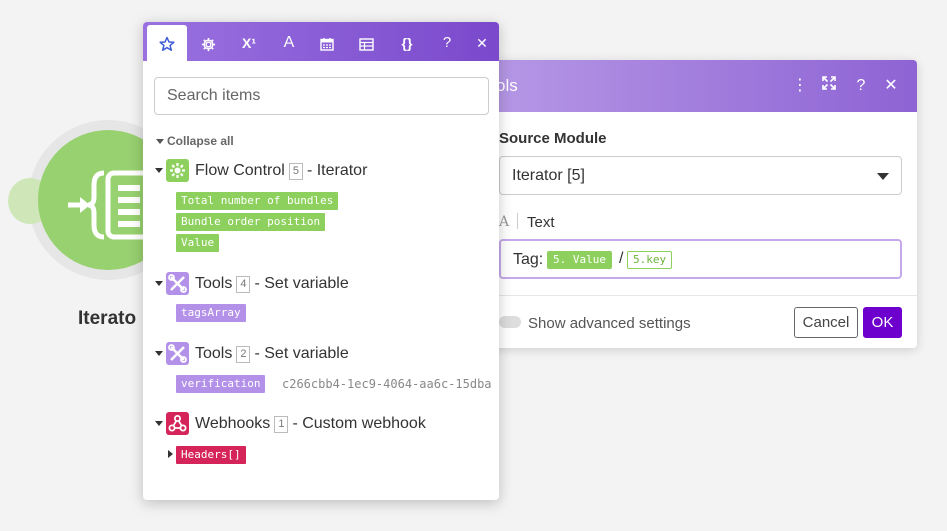 The height and width of the screenshot is (531, 947). Describe the element at coordinates (541, 222) in the screenshot. I see `text-type-label: Text` at that location.